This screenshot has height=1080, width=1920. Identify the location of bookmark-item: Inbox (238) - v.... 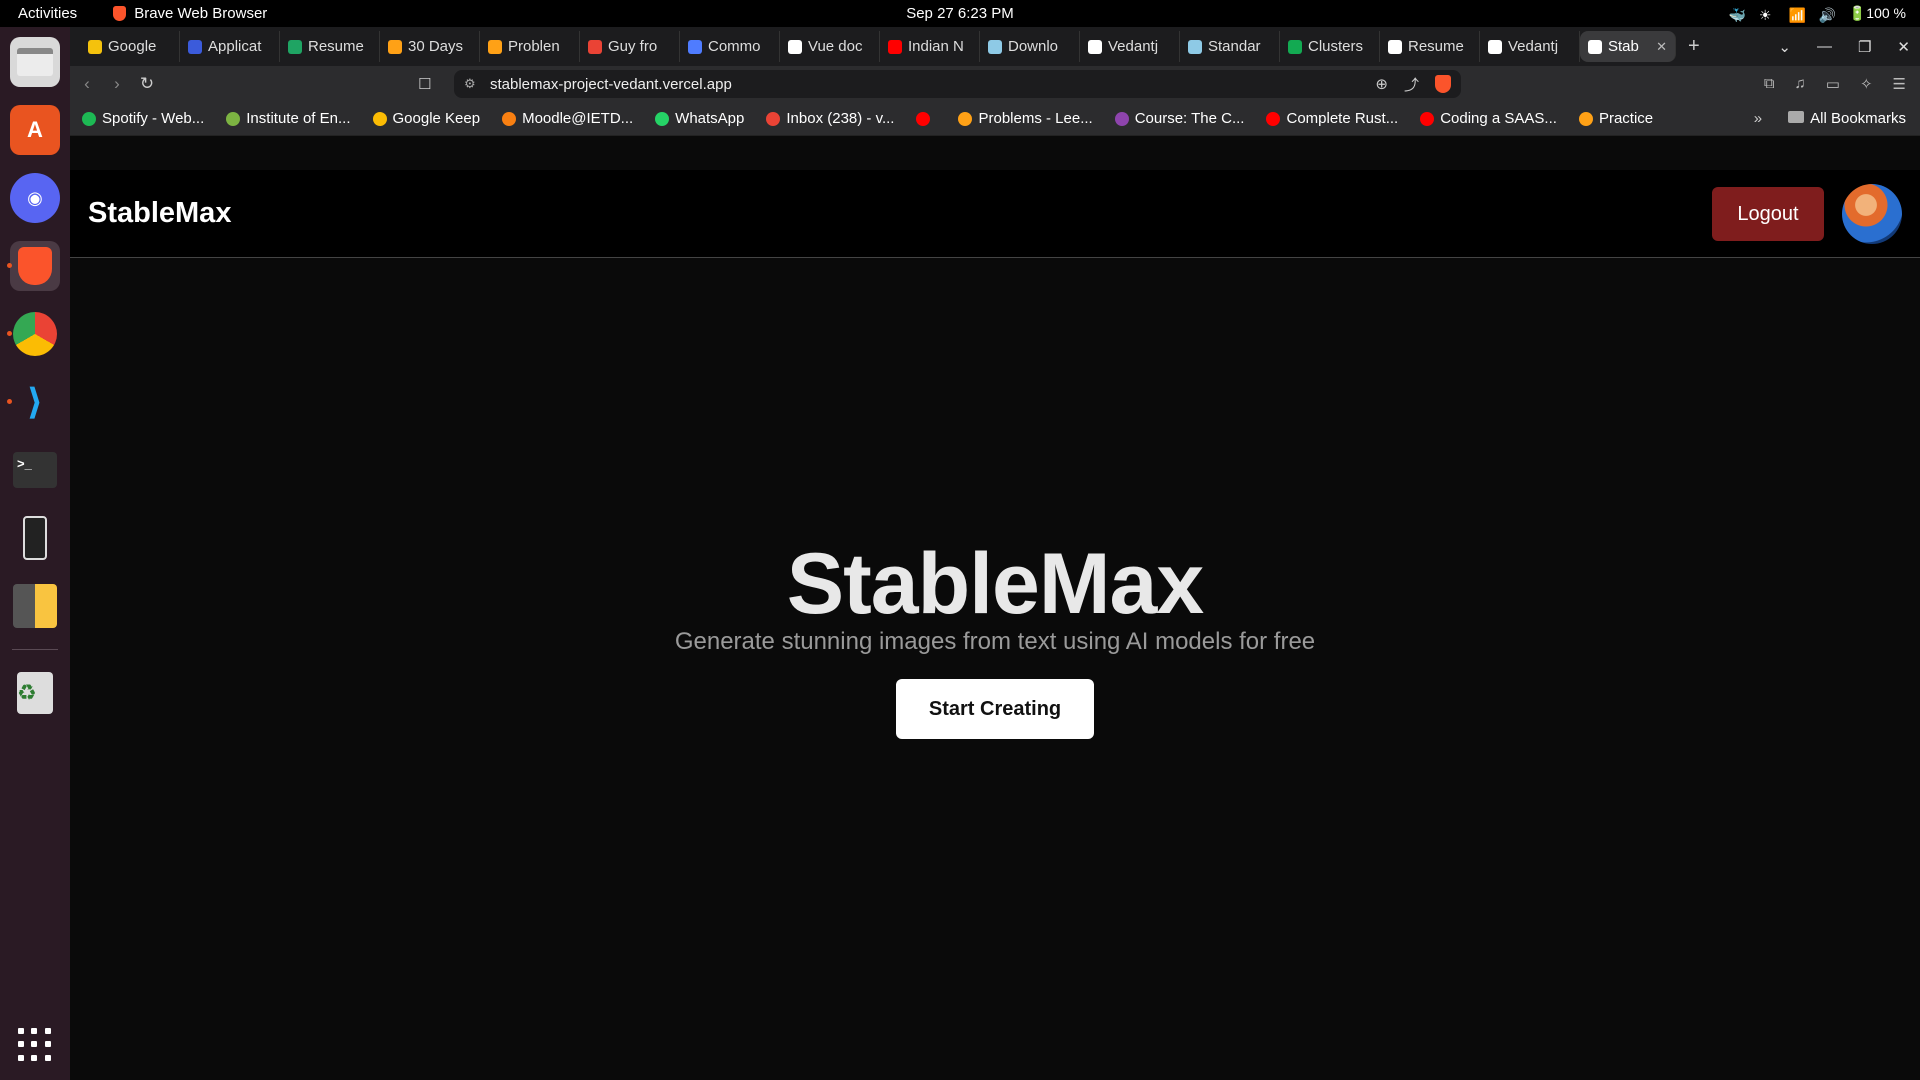
(830, 118).